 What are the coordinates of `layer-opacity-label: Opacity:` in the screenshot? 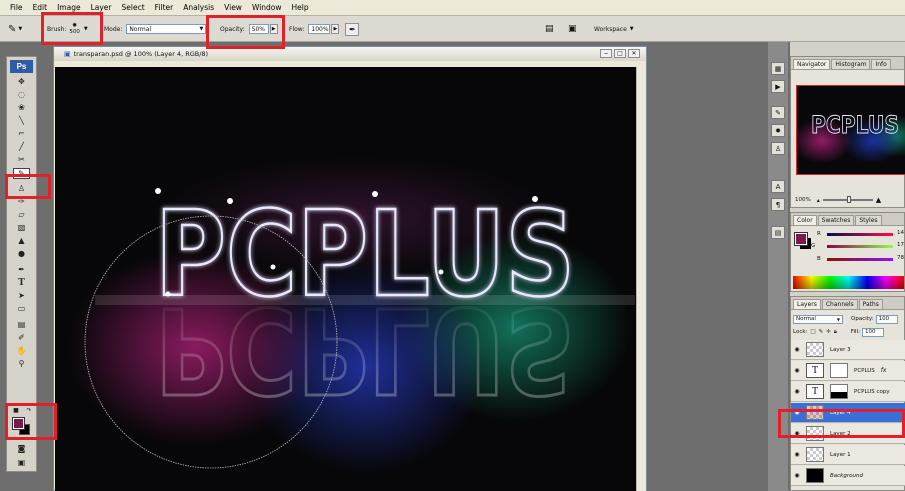 It's located at (862, 319).